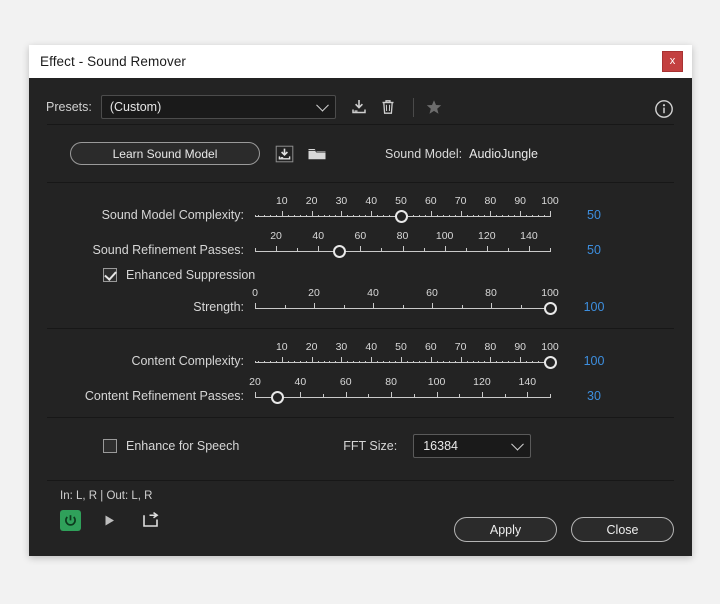 The height and width of the screenshot is (604, 720). I want to click on slider-tick-labels: 20 40 60 80 100 120 140, so click(399, 383).